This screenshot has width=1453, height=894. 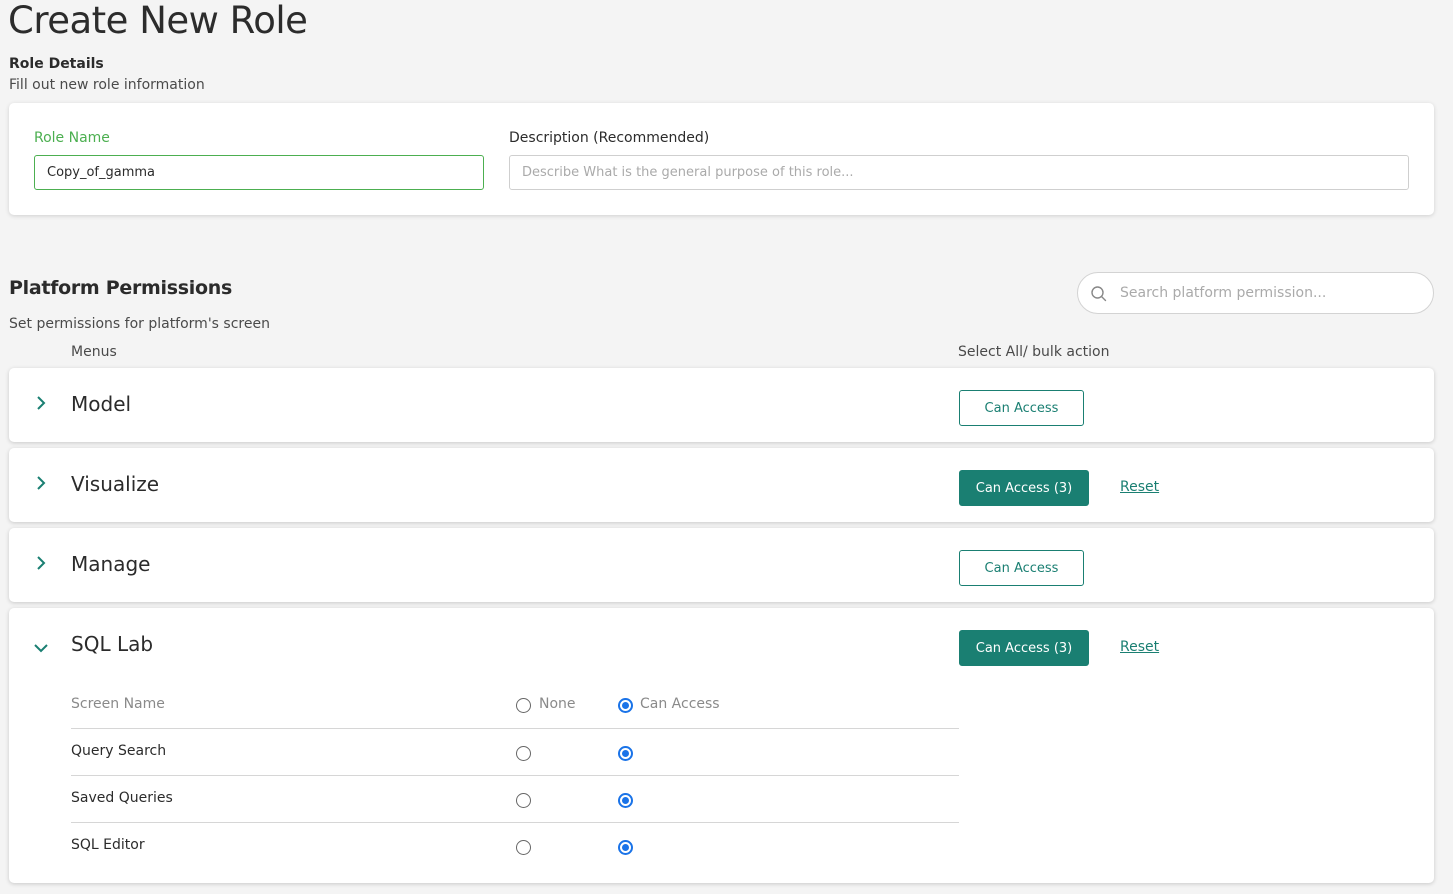 I want to click on select-all-can-access-radio, so click(x=625, y=705).